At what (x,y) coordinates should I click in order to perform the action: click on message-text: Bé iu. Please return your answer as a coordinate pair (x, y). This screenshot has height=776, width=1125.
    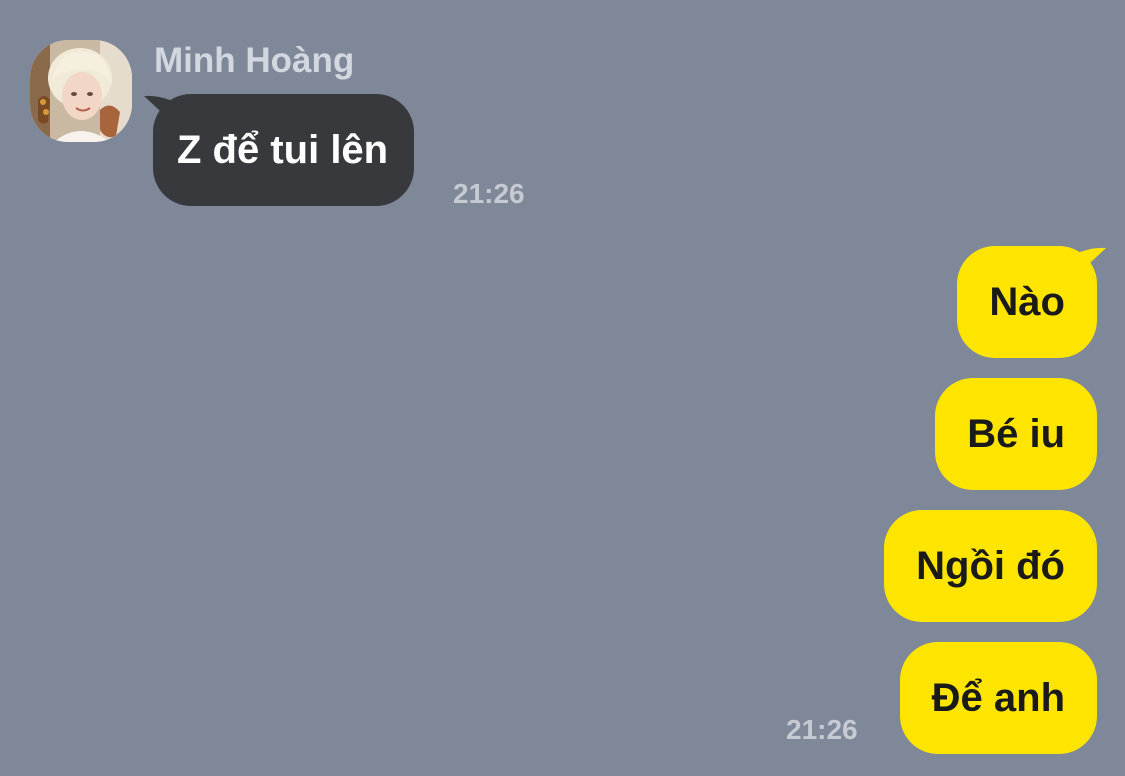
    Looking at the image, I should click on (1016, 434).